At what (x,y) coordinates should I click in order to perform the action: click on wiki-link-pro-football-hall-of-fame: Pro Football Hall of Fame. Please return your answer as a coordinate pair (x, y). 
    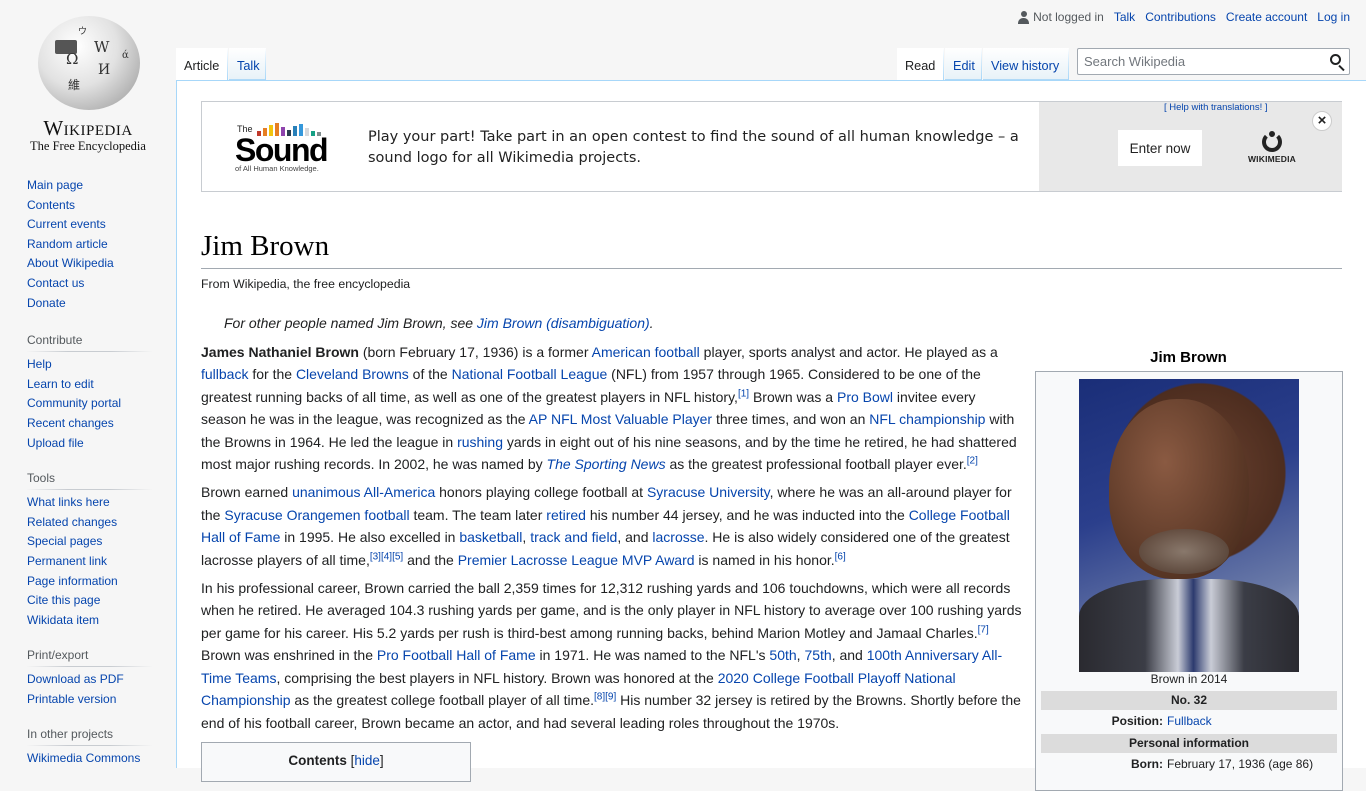
    Looking at the image, I should click on (456, 655).